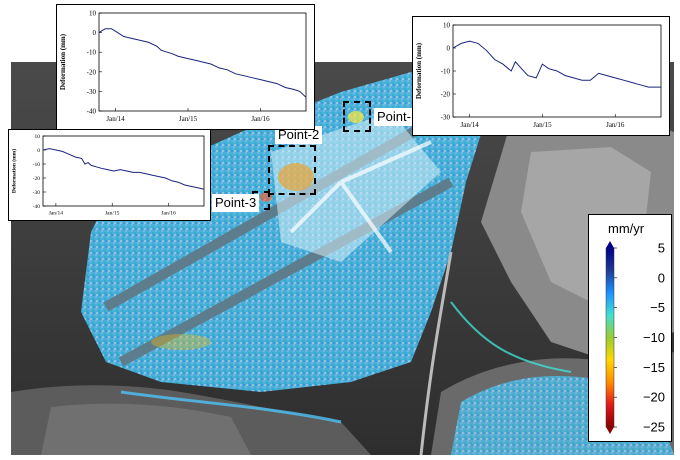 Image resolution: width=680 pixels, height=460 pixels. Describe the element at coordinates (661, 277) in the screenshot. I see `legend-tick-label: 0` at that location.